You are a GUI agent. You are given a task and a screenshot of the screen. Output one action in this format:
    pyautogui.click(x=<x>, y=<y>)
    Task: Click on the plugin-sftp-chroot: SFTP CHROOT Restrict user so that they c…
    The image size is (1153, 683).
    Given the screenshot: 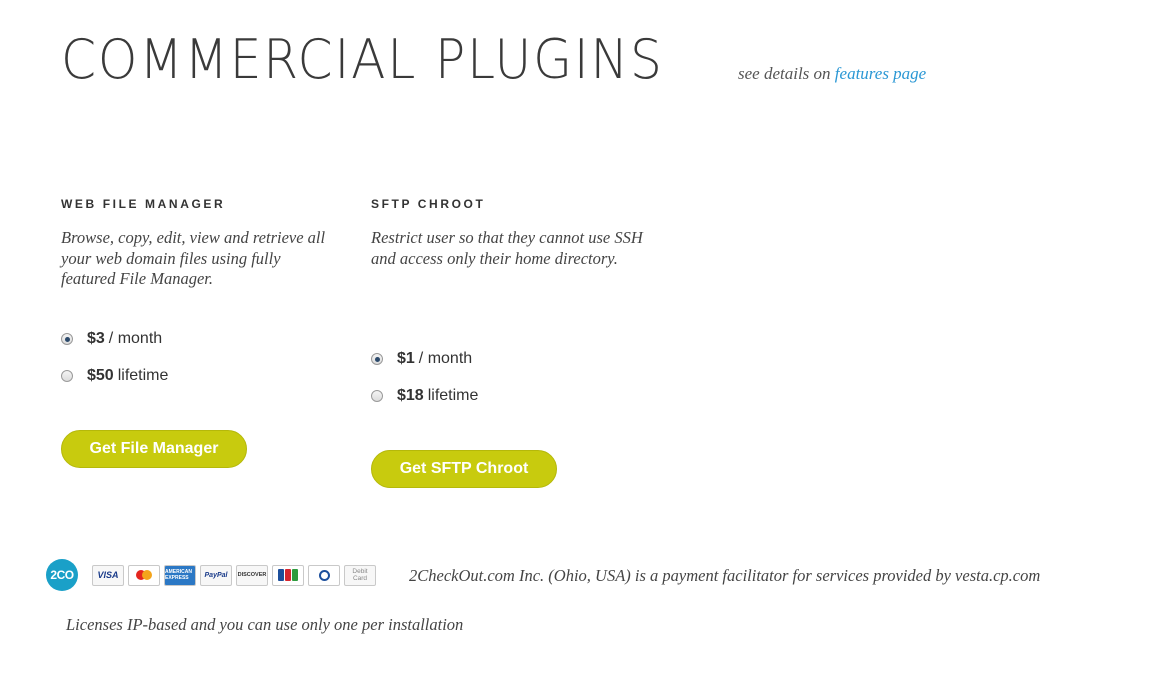 What is the action you would take?
    pyautogui.click(x=511, y=342)
    